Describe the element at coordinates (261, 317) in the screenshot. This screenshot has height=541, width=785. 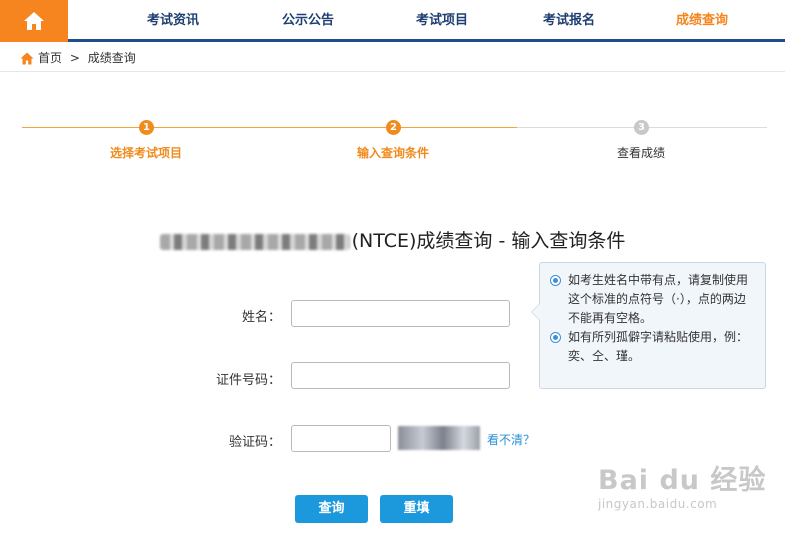
I see `name-label: 姓名：` at that location.